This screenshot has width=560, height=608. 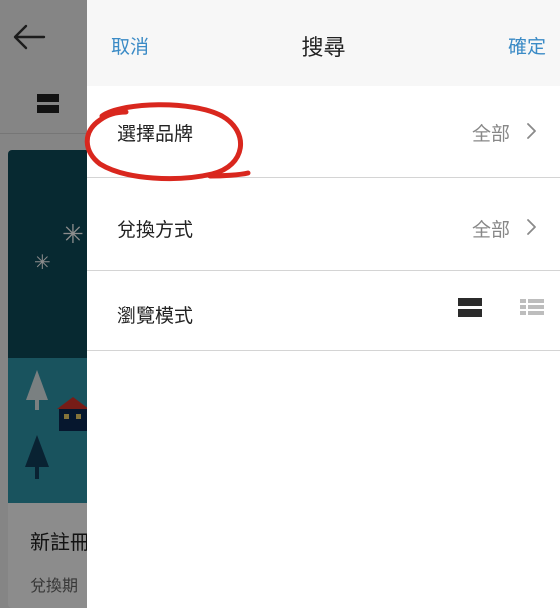 What do you see at coordinates (323, 131) in the screenshot?
I see `select-brand-row: 選擇品牌 全部` at bounding box center [323, 131].